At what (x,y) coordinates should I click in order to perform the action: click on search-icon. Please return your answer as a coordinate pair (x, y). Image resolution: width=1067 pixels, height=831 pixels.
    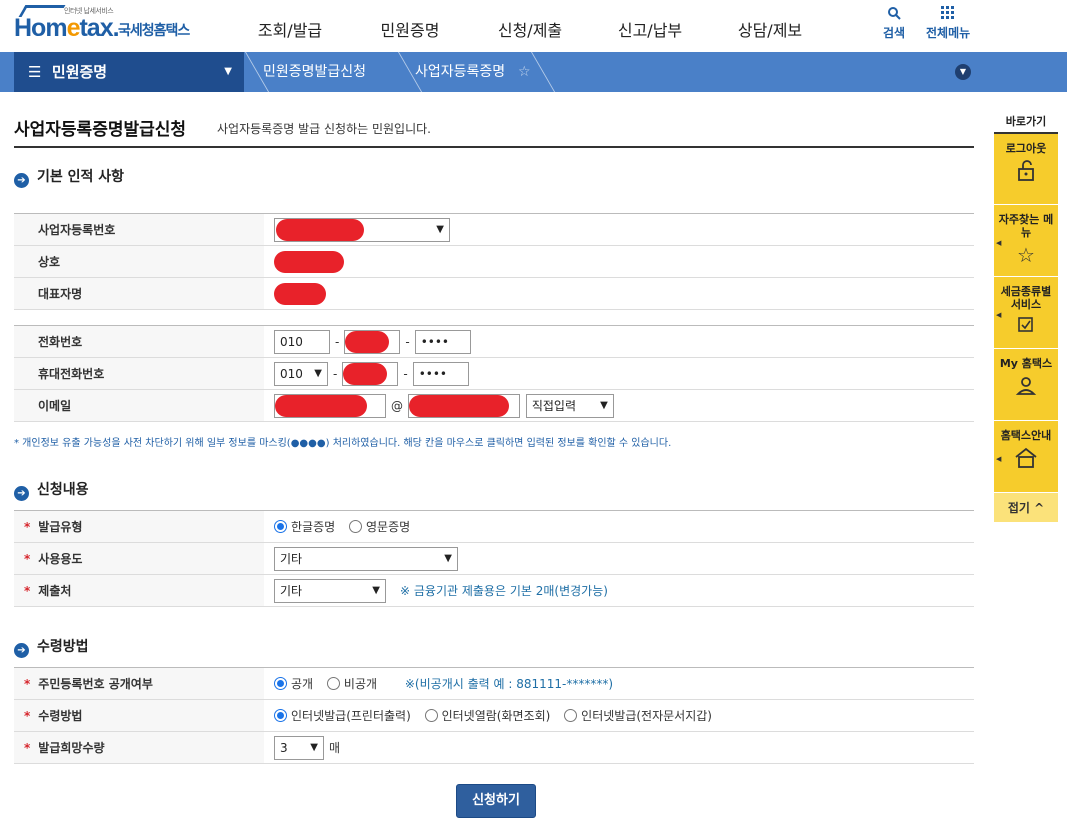
    Looking at the image, I should click on (894, 15).